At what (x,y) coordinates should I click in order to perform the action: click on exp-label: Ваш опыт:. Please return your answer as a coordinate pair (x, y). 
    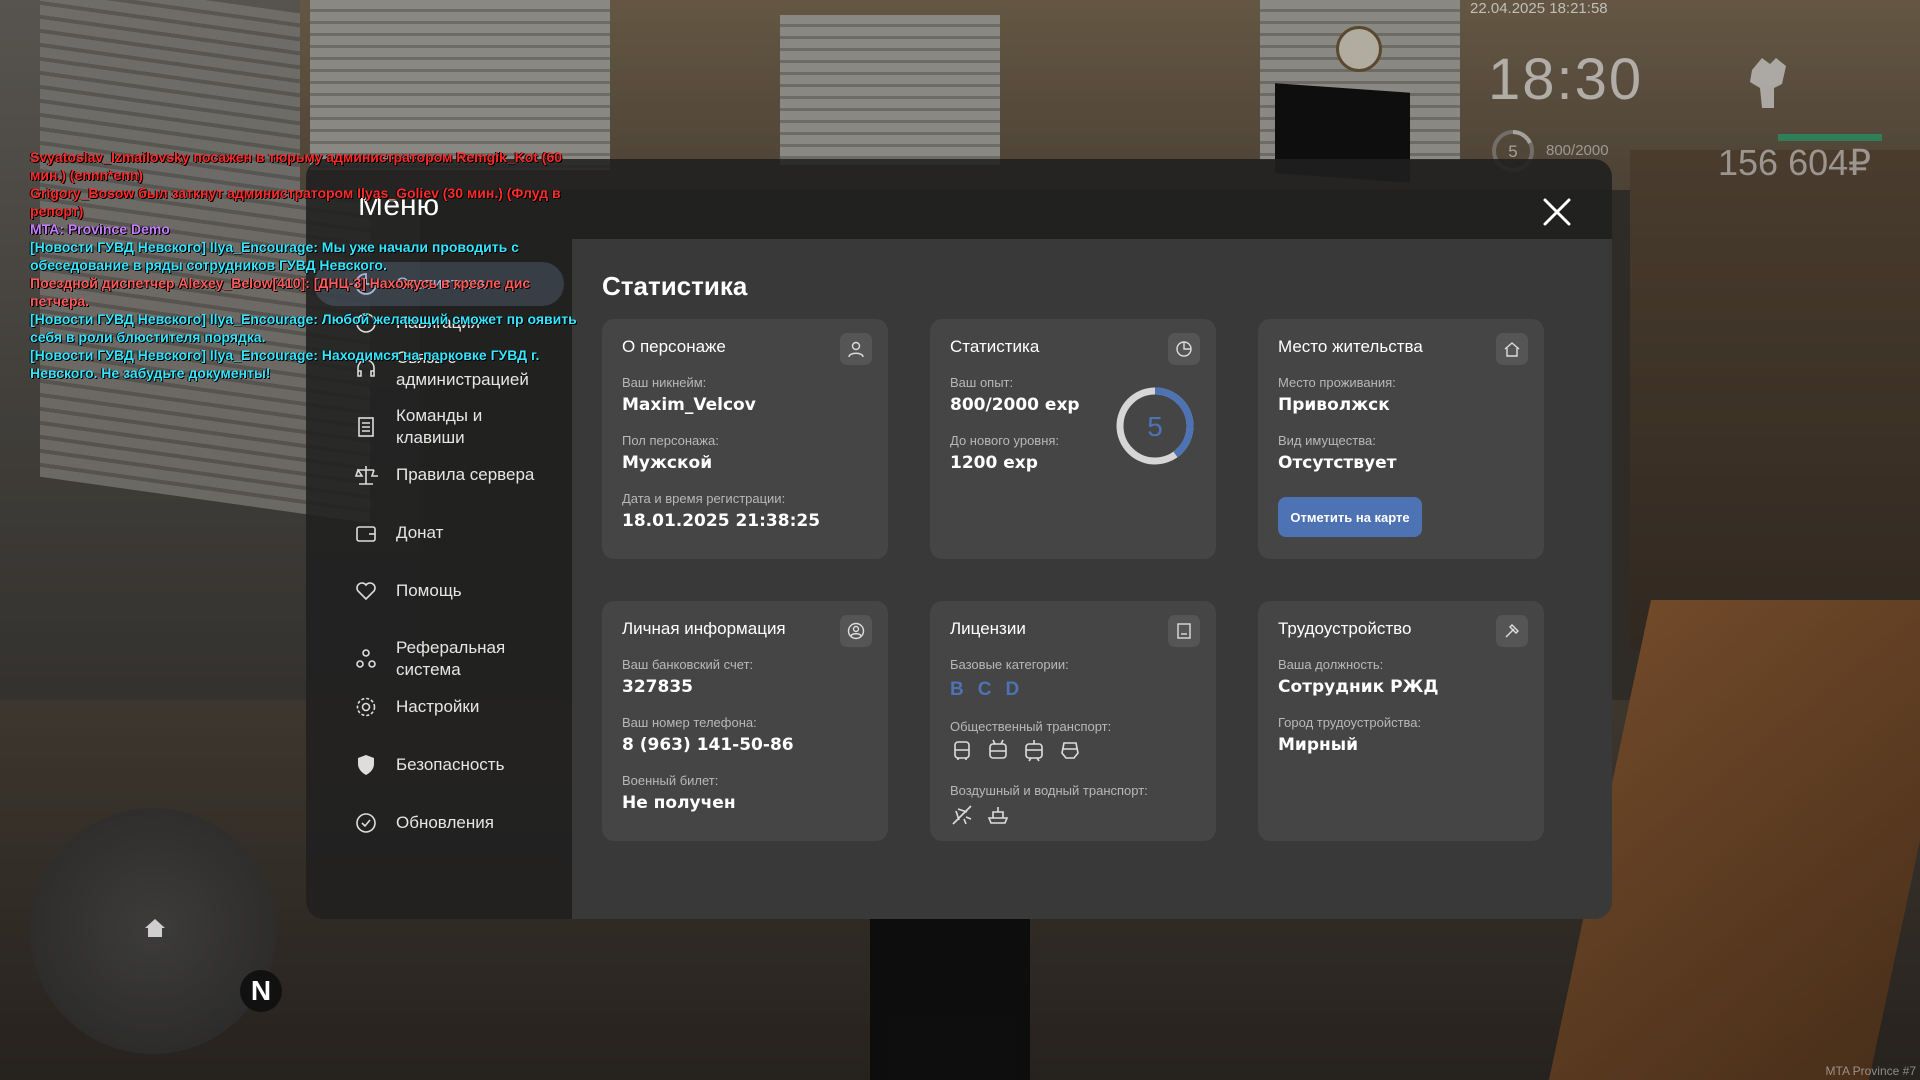
    Looking at the image, I should click on (982, 382).